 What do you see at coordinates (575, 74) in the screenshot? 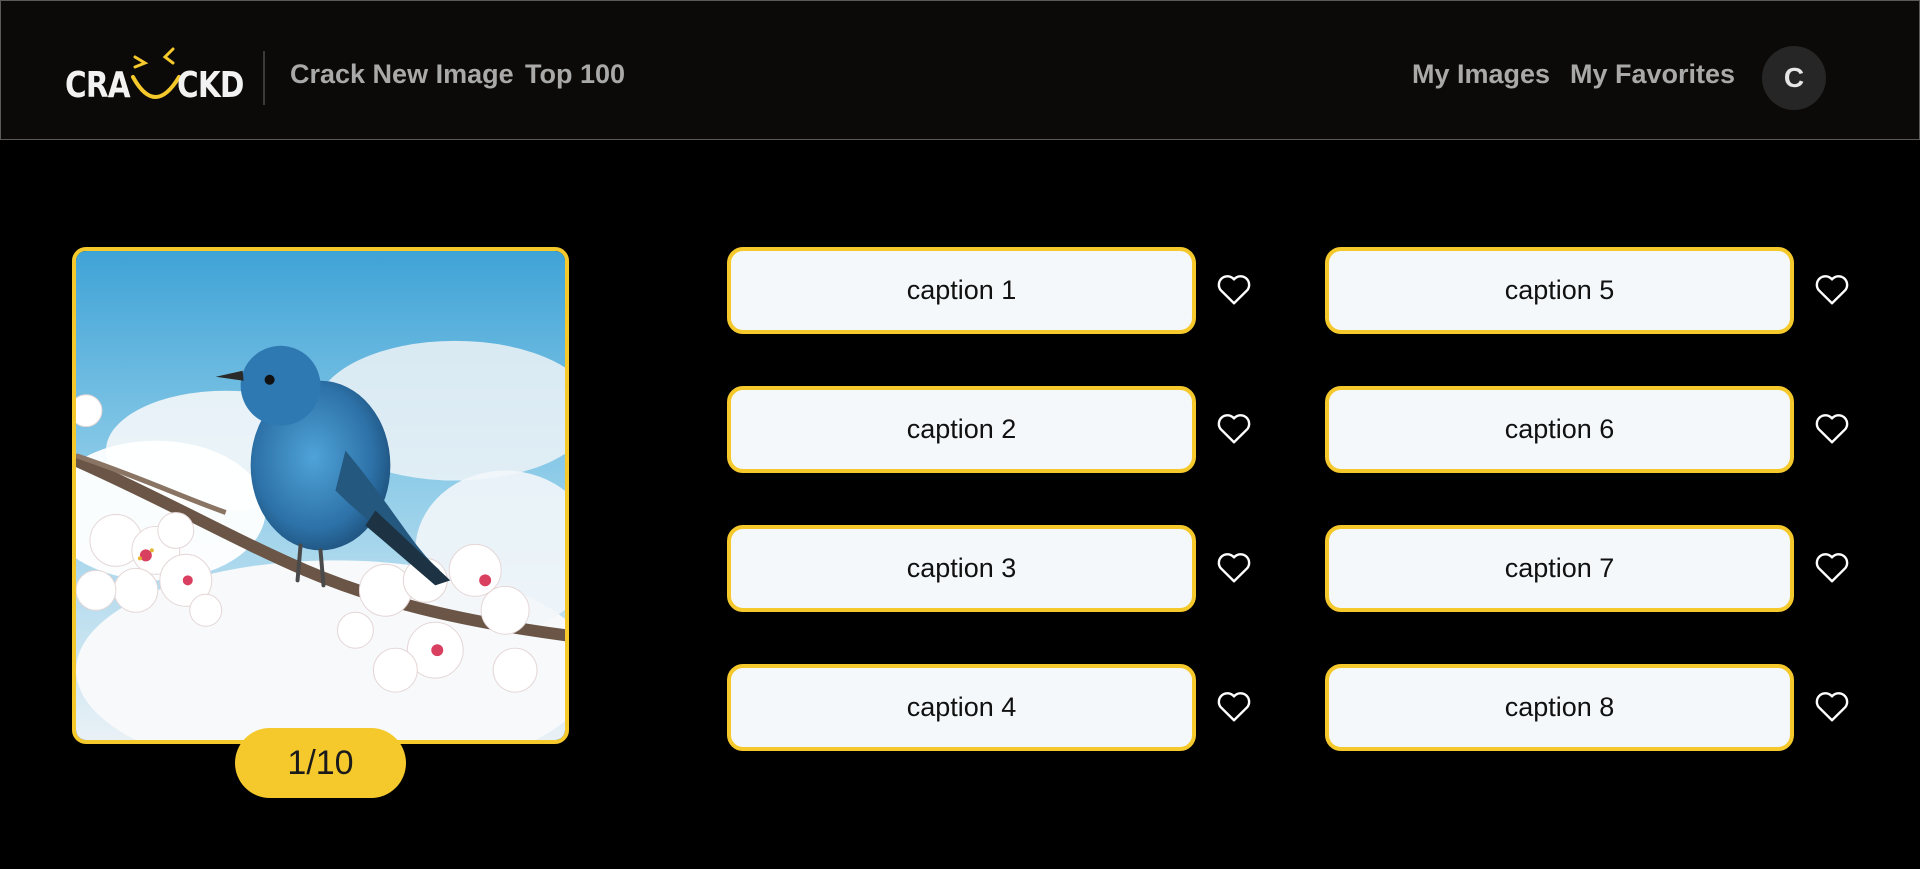
I see `nav-top-100: Top 100` at bounding box center [575, 74].